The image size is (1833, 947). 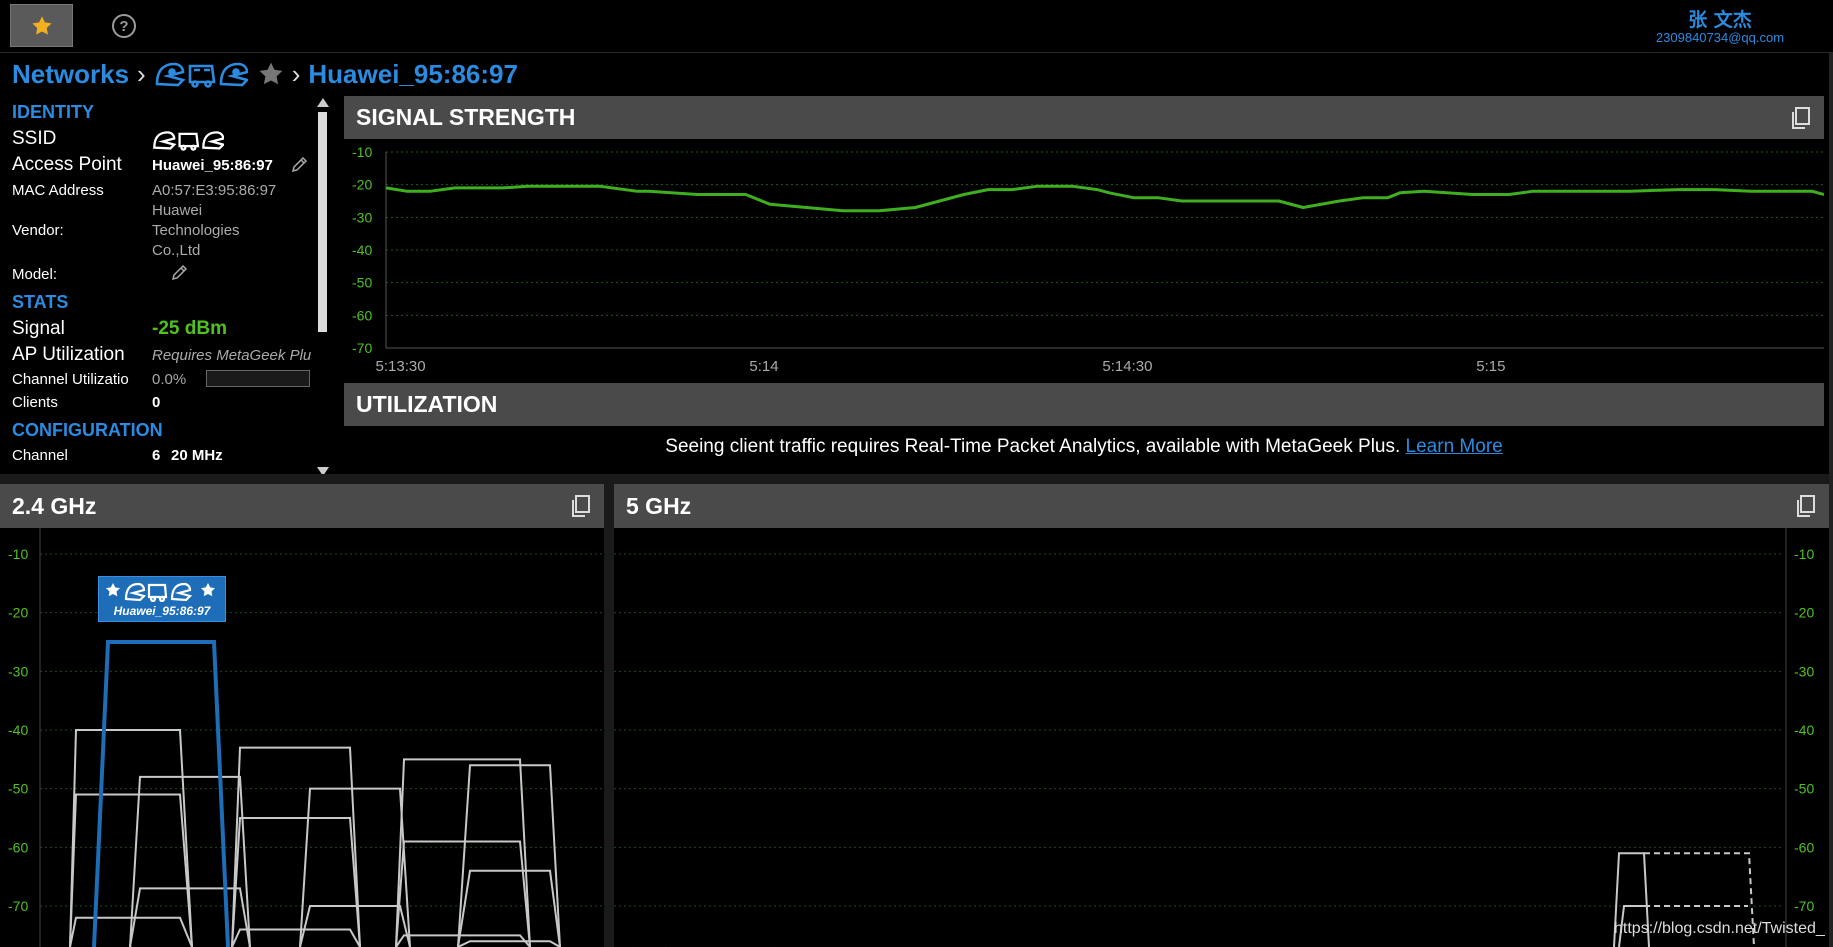 What do you see at coordinates (87, 430) in the screenshot?
I see `configuration-heading: CONFIGURATION` at bounding box center [87, 430].